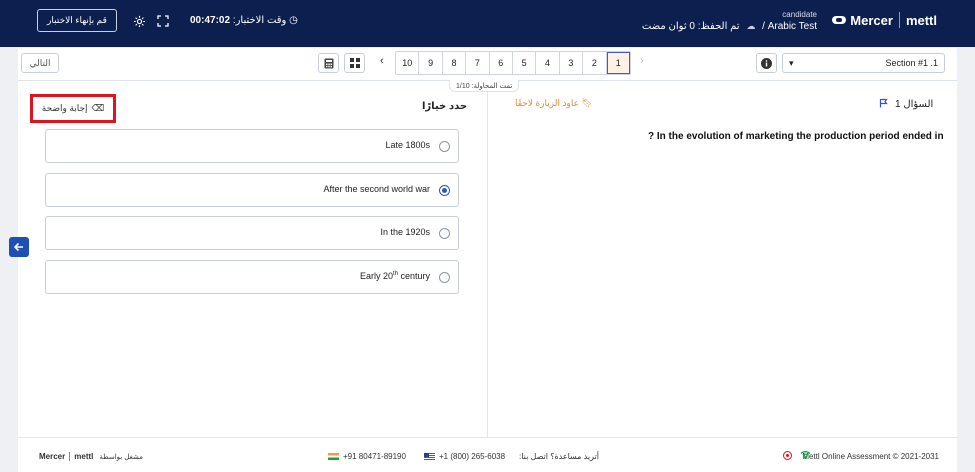 This screenshot has width=975, height=472. Describe the element at coordinates (618, 63) in the screenshot. I see `question-number-1: 1` at that location.